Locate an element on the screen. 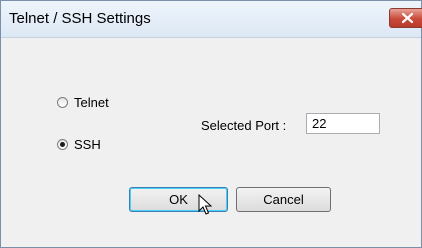 This screenshot has width=422, height=248. close-icon is located at coordinates (407, 18).